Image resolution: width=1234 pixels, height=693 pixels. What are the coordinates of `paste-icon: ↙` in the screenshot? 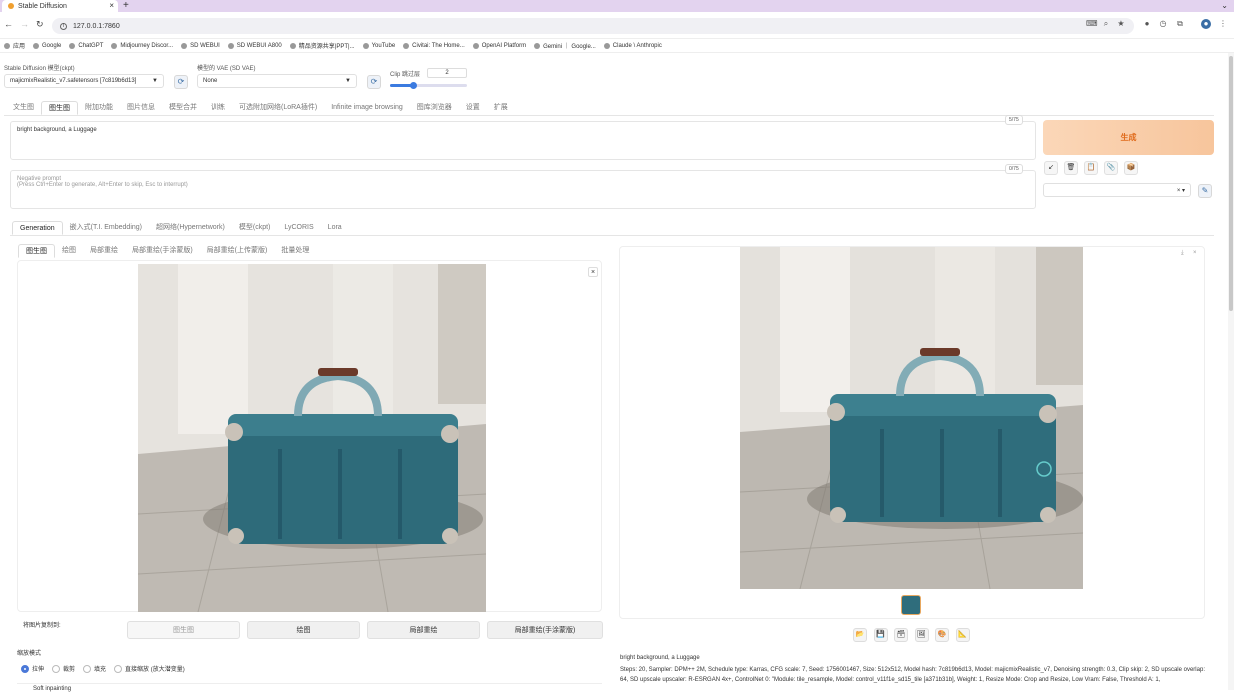 It's located at (1051, 168).